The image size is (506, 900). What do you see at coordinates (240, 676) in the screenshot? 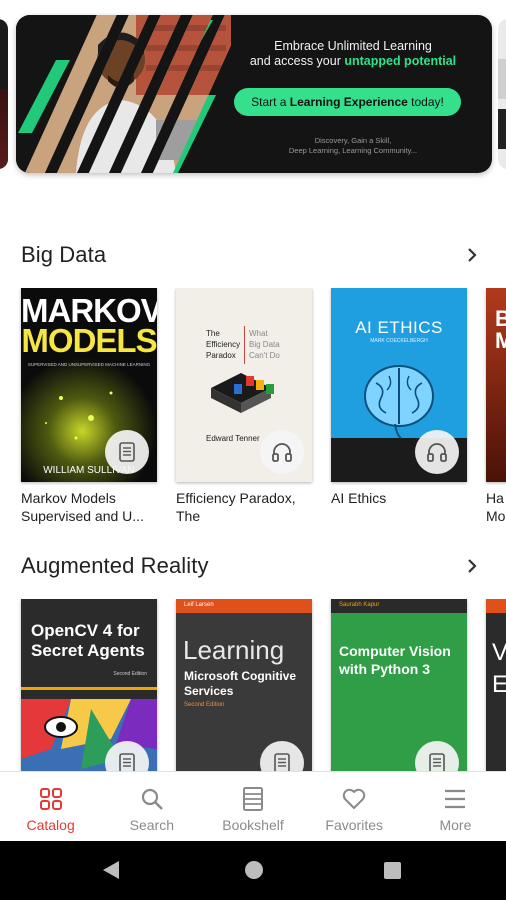
I see `cover-title-2: Microsoft Cognitive` at bounding box center [240, 676].